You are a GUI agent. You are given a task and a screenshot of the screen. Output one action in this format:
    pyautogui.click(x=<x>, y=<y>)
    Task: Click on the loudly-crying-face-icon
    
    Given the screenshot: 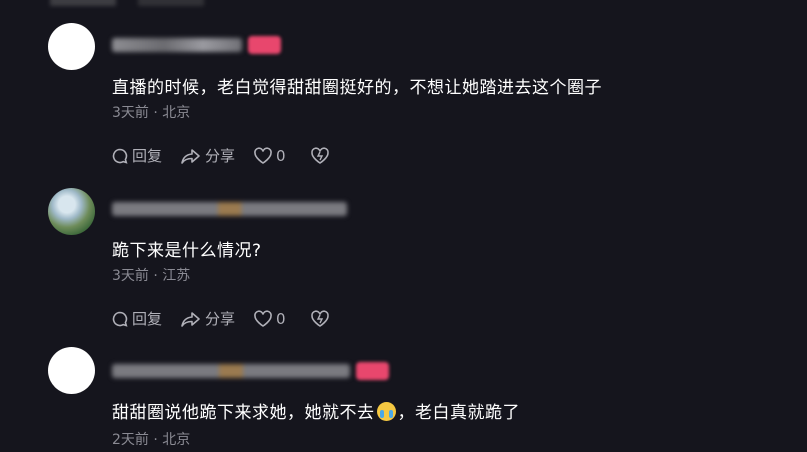 What is the action you would take?
    pyautogui.click(x=386, y=411)
    